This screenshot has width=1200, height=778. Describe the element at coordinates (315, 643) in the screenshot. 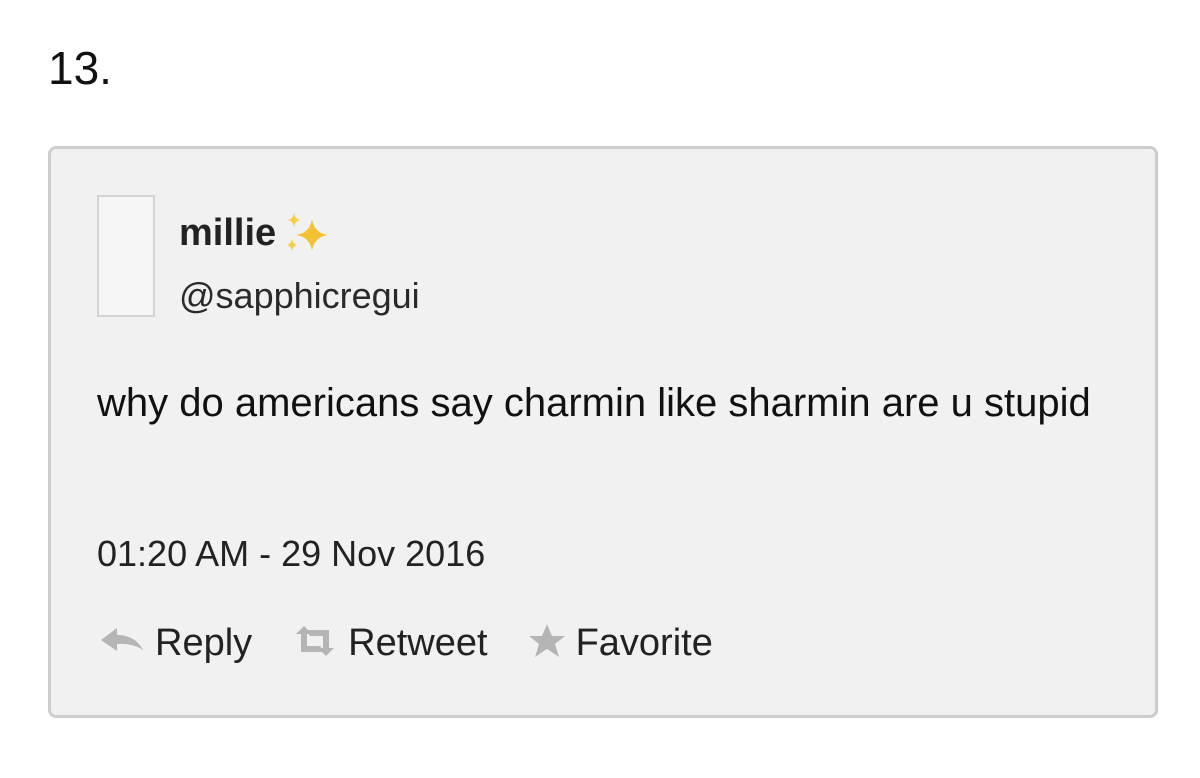

I see `retweet-icon` at that location.